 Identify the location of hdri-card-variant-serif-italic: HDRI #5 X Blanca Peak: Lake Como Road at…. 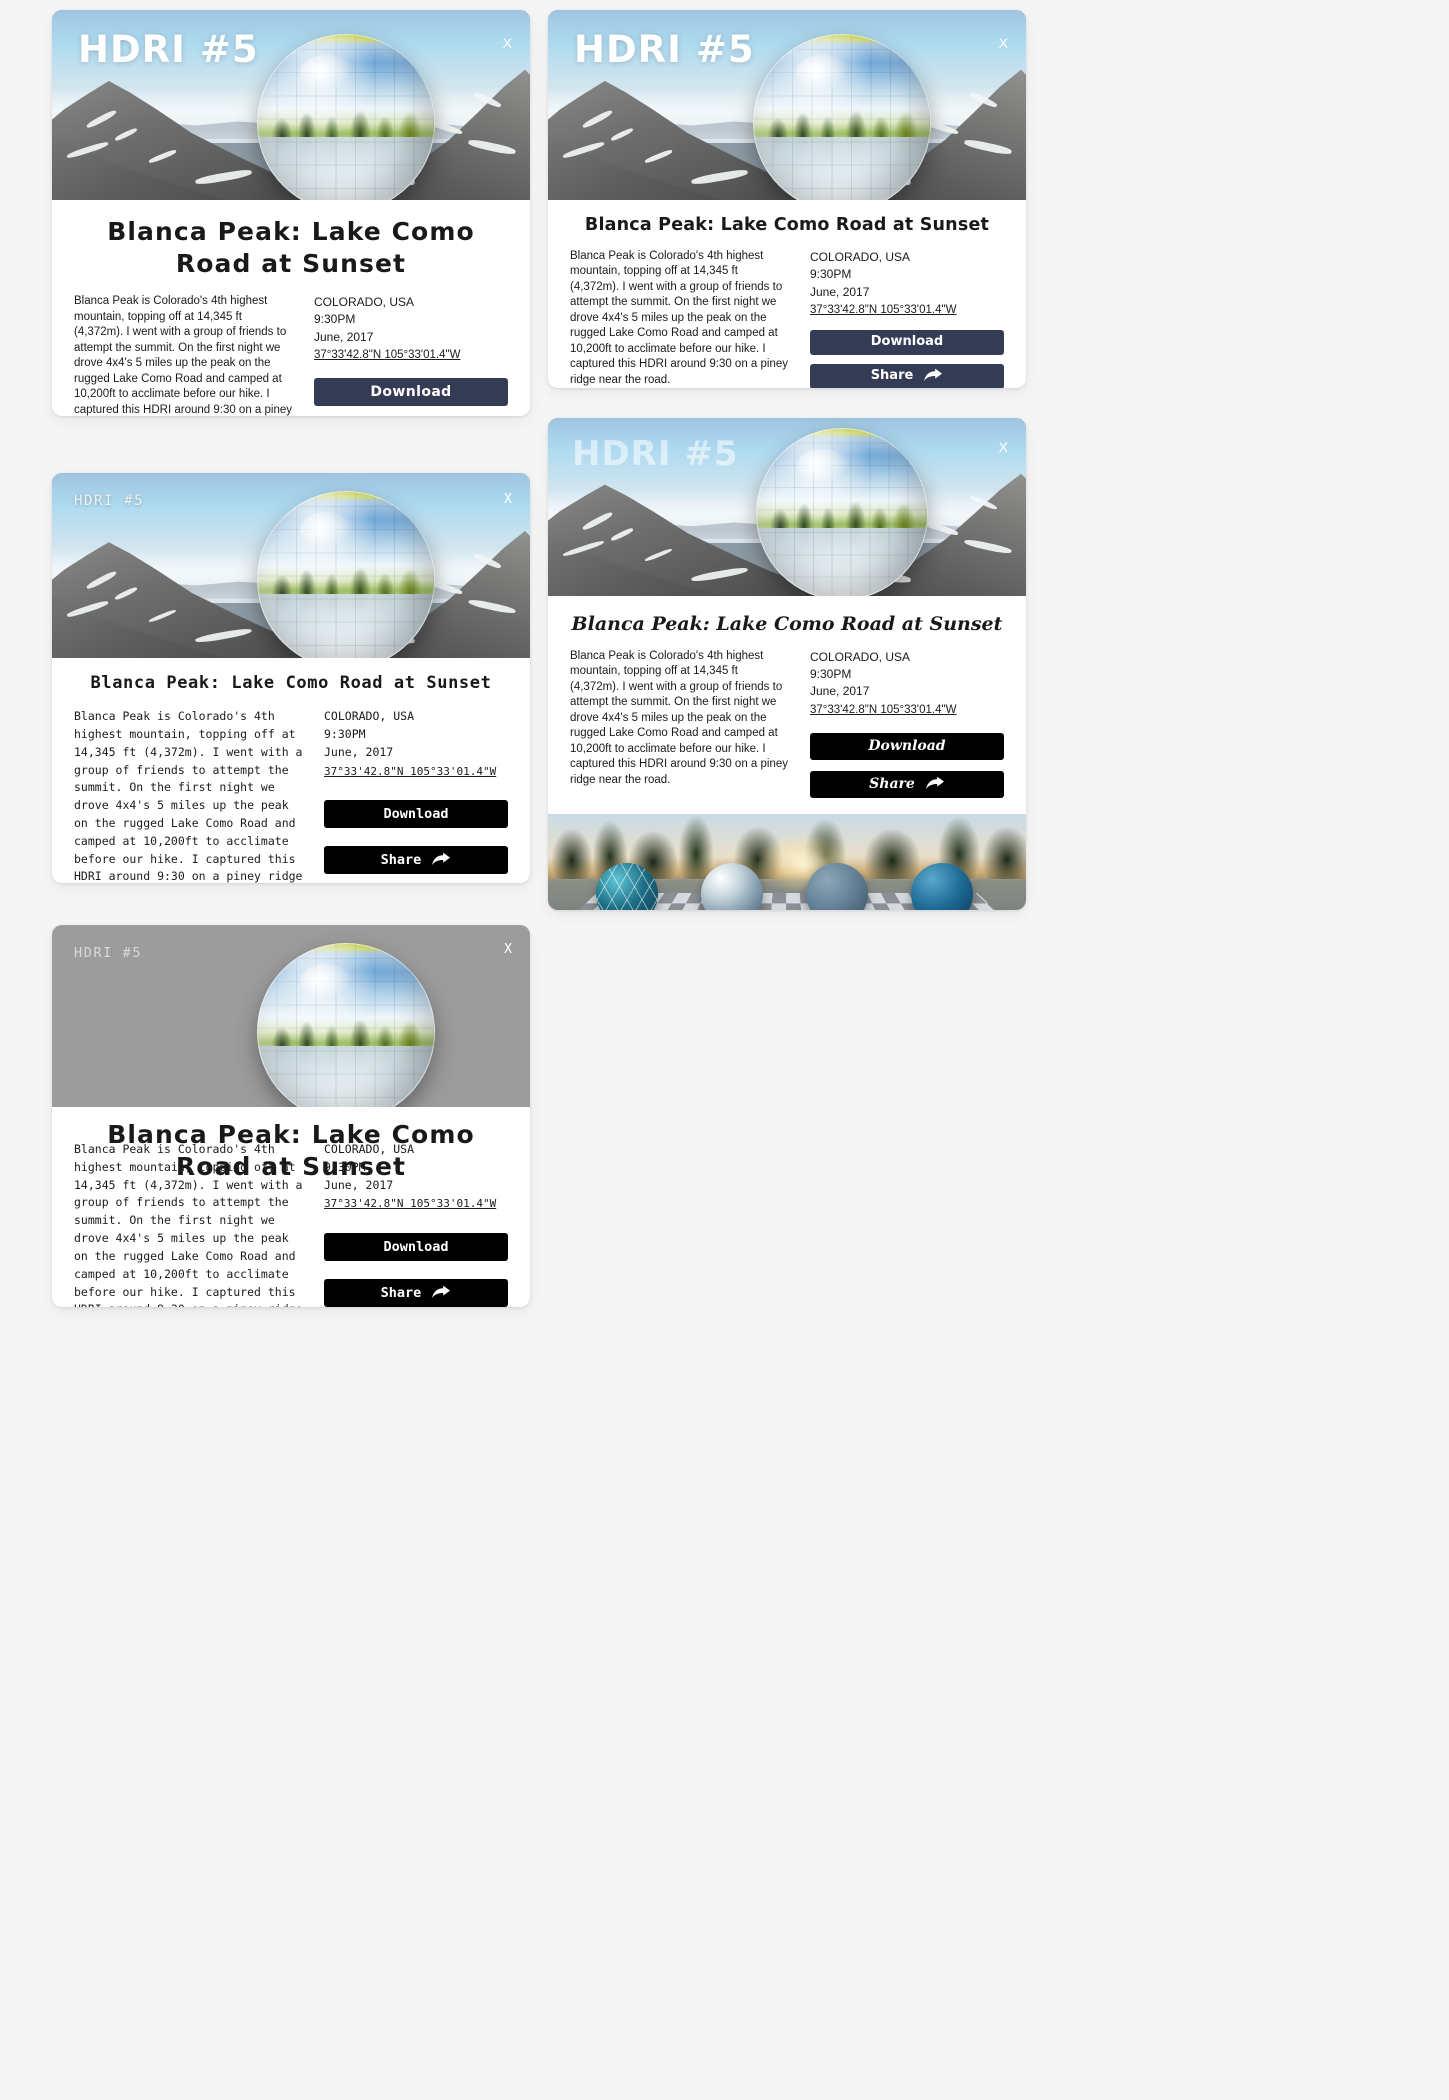
(787, 664).